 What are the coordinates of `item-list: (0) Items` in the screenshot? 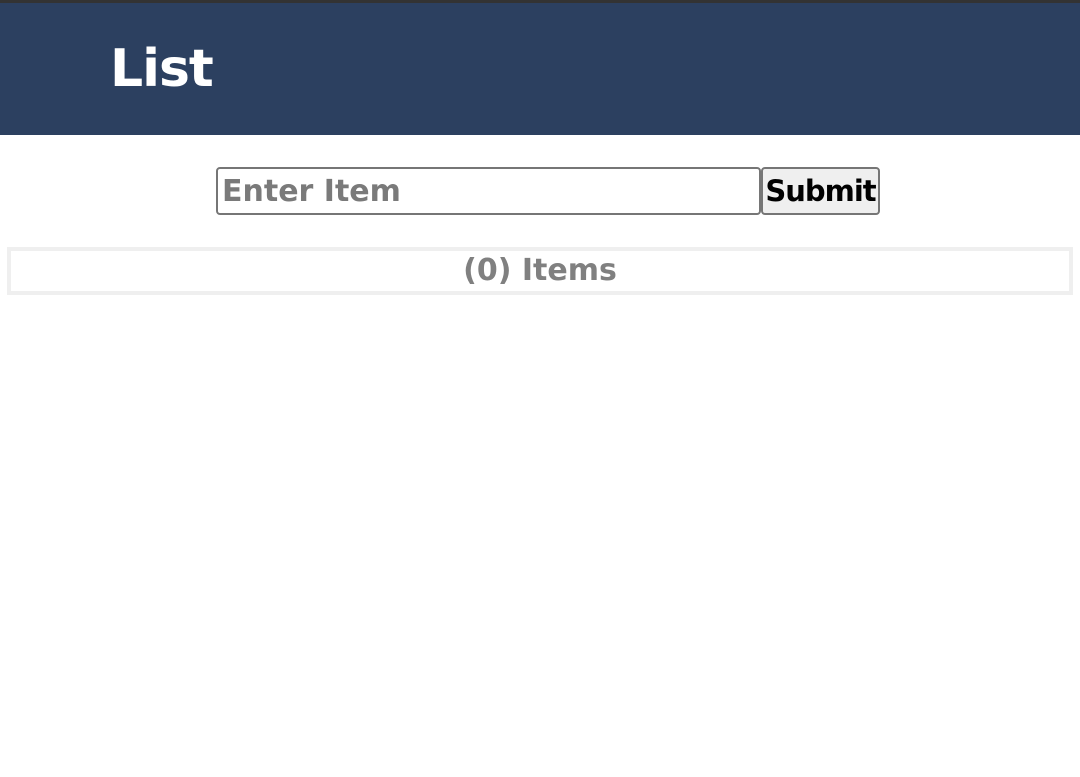 It's located at (540, 271).